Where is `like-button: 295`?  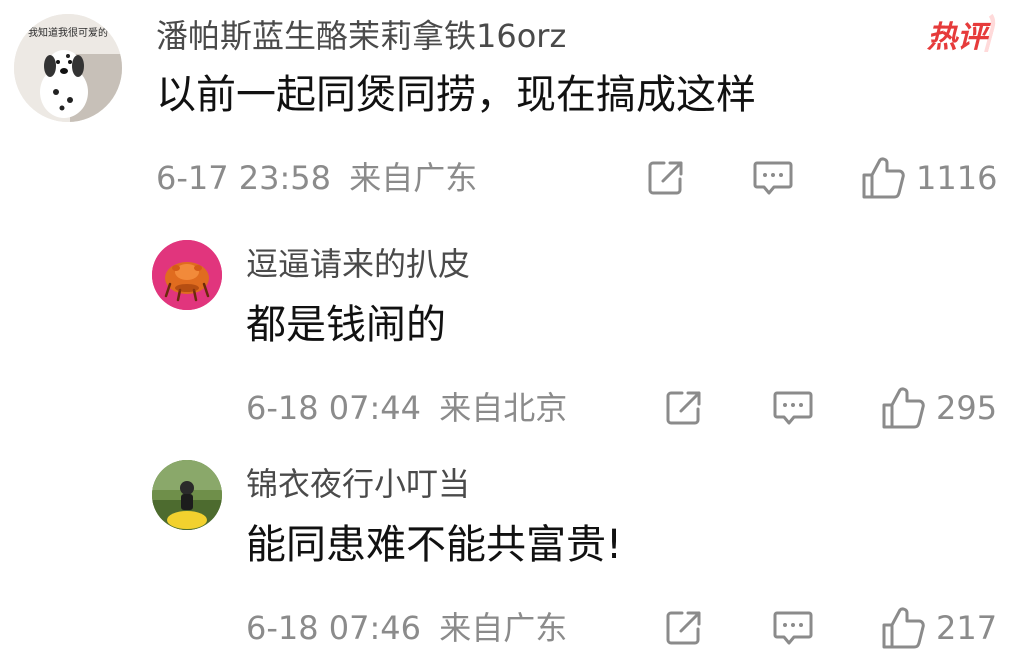 like-button: 295 is located at coordinates (938, 408).